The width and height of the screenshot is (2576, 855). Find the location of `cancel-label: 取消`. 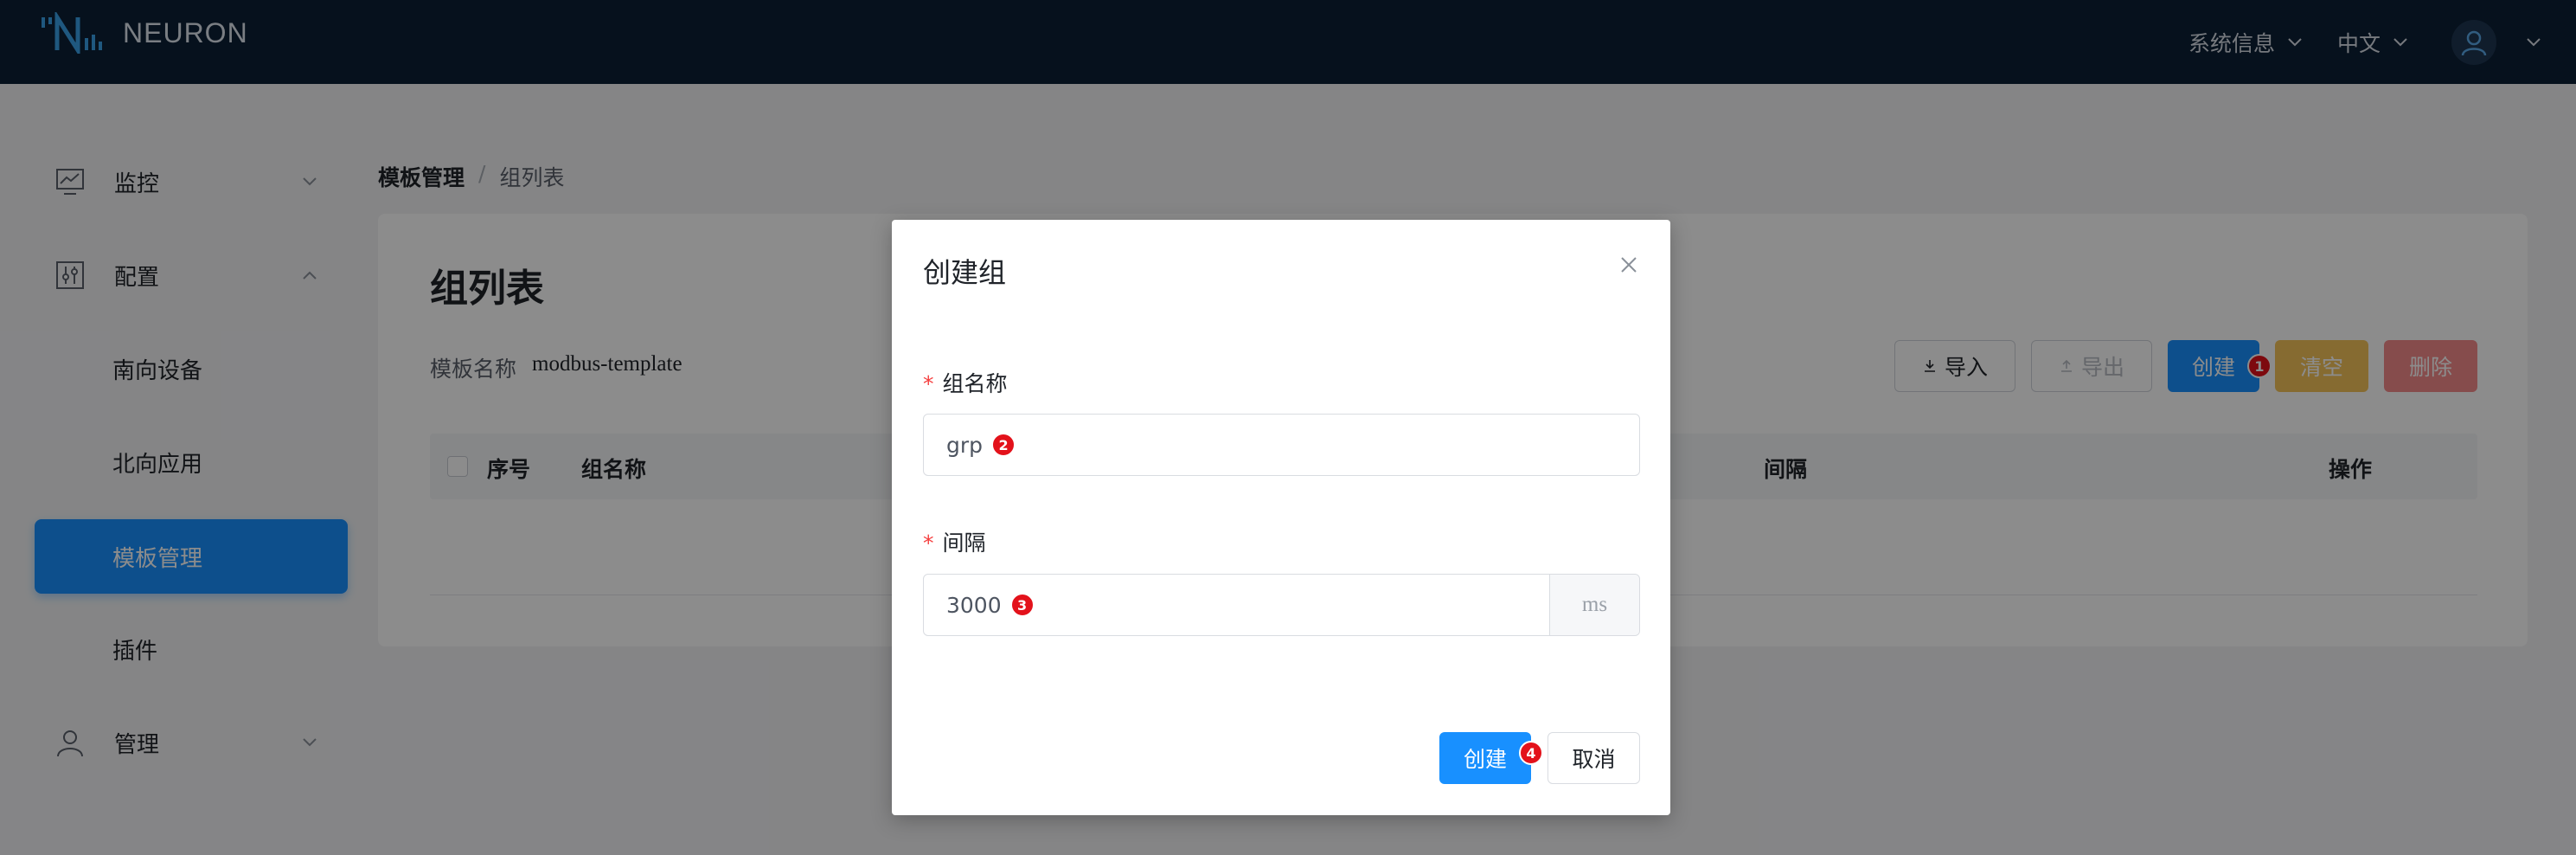

cancel-label: 取消 is located at coordinates (1594, 759).